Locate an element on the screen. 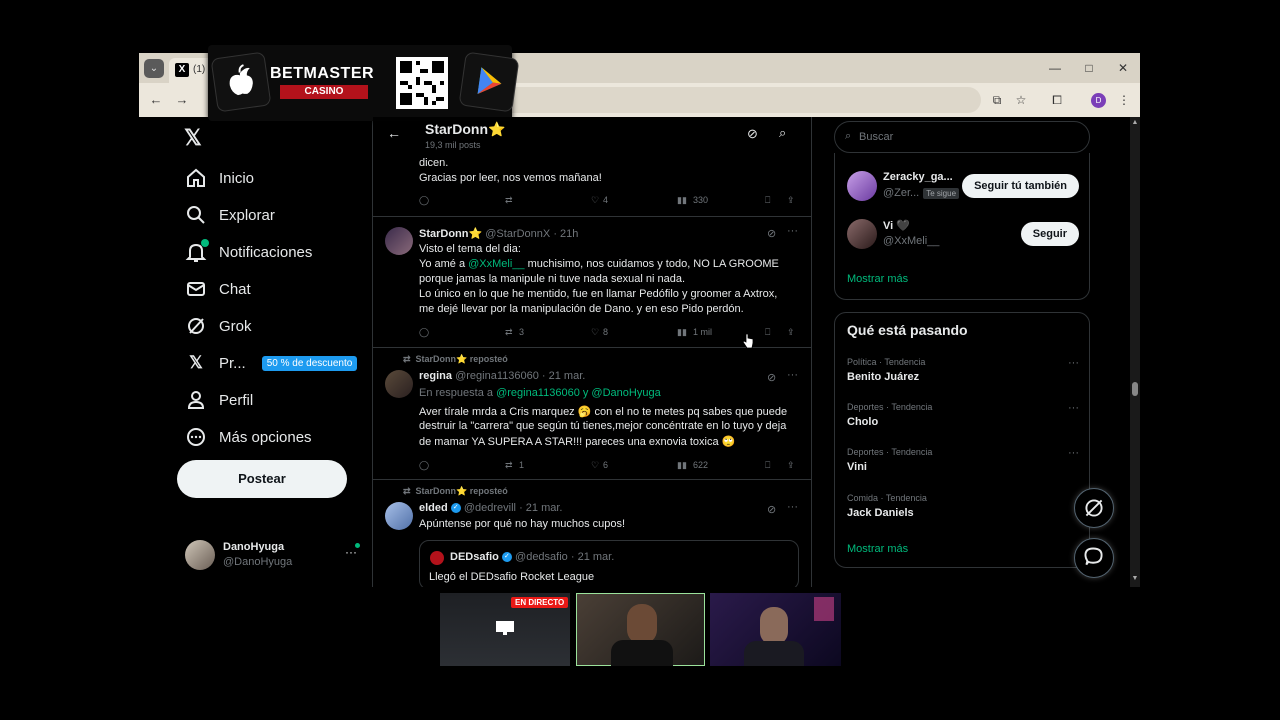 The image size is (1280, 720). scrollbar: ▲ ▼ is located at coordinates (1135, 352).